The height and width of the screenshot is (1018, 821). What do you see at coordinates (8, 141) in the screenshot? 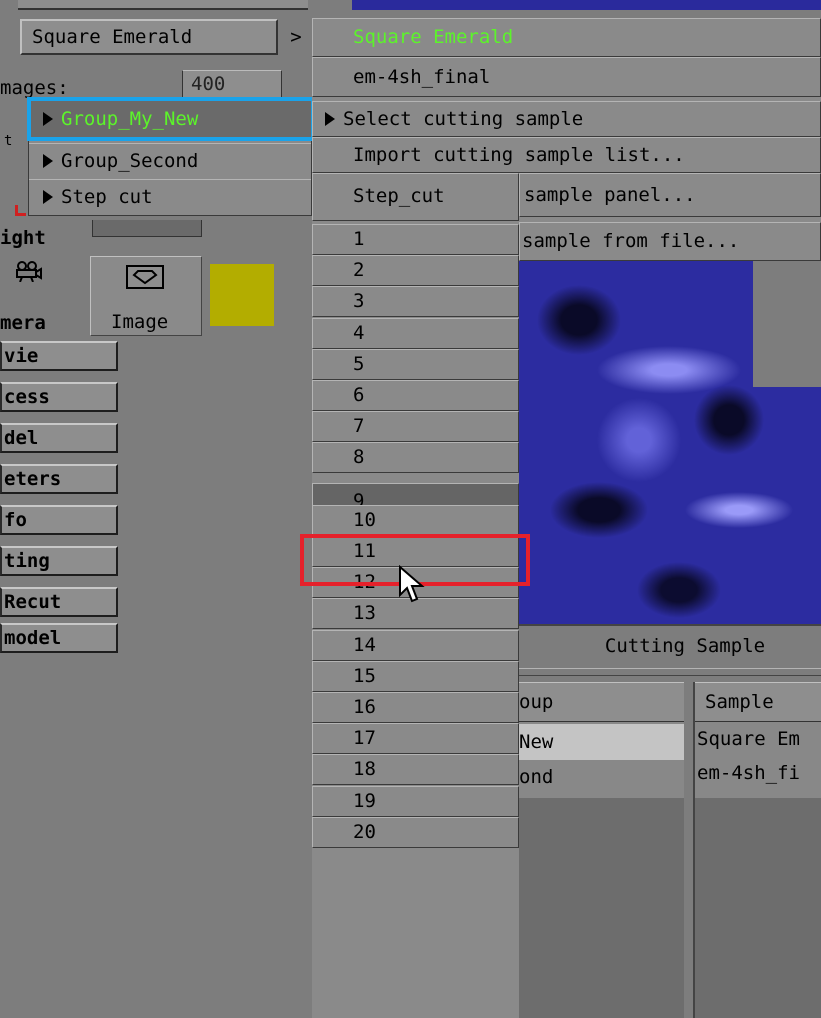
I see `left-fragment-t: t` at bounding box center [8, 141].